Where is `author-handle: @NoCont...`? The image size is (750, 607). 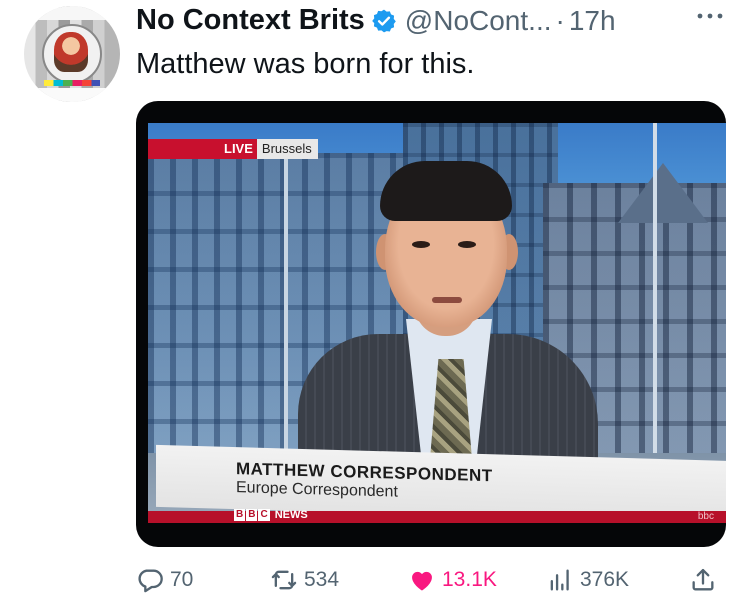
author-handle: @NoCont... is located at coordinates (478, 21).